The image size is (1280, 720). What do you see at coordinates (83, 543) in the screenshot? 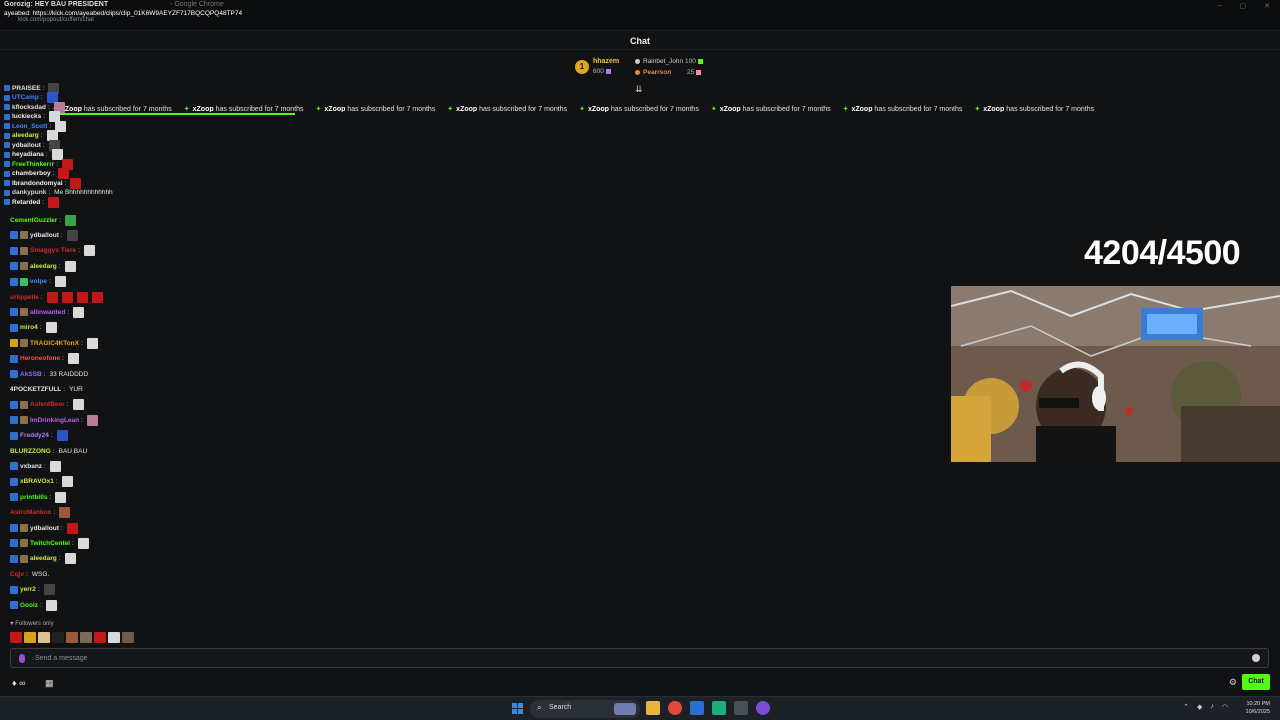
I see `emote-icon` at bounding box center [83, 543].